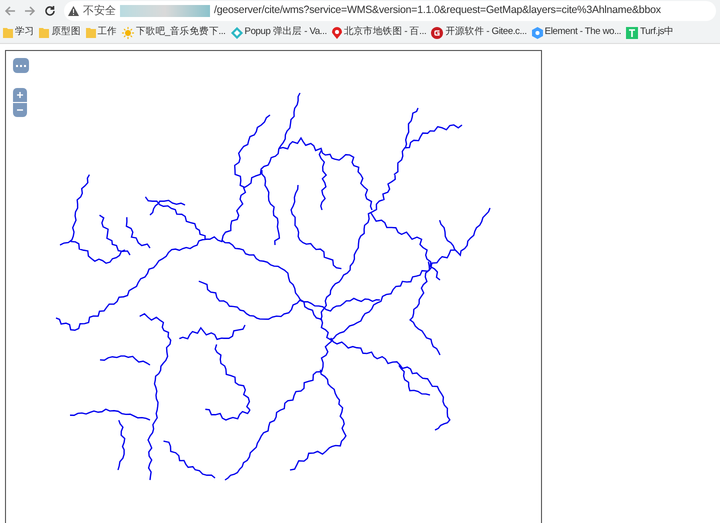 This screenshot has height=523, width=720. I want to click on t-logo-icon, so click(632, 32).